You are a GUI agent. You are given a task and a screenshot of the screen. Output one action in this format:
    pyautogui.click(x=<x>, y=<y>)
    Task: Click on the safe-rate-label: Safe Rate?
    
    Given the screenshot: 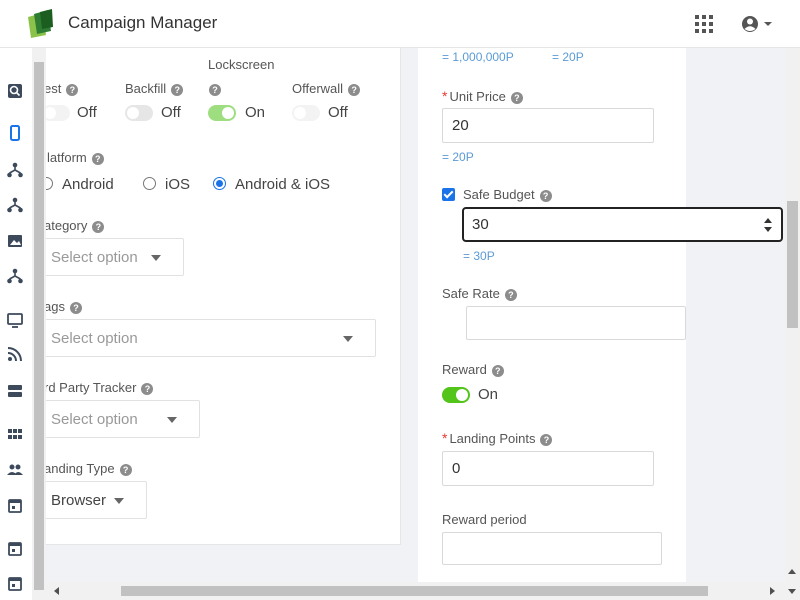 What is the action you would take?
    pyautogui.click(x=479, y=293)
    